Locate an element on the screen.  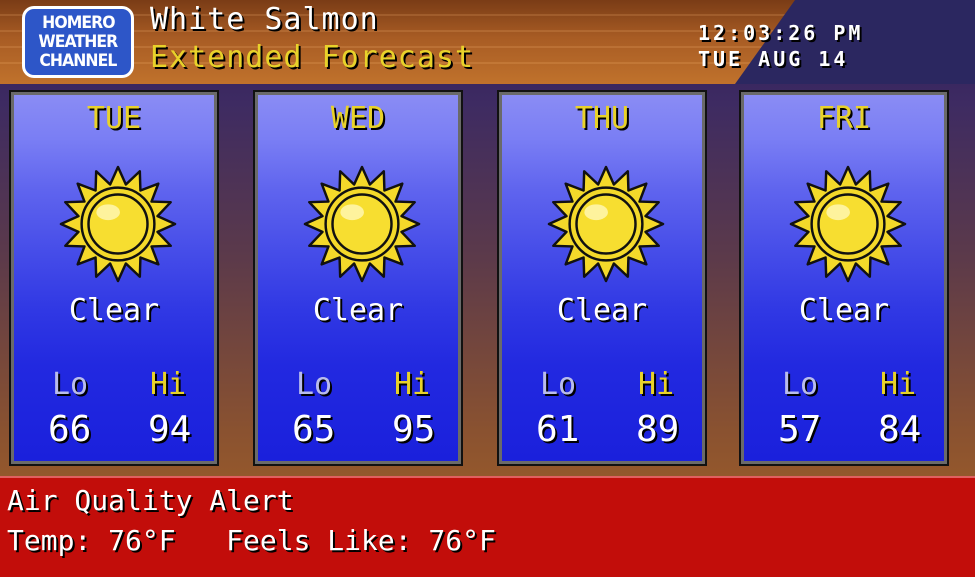
hi-temp: 95 is located at coordinates (414, 429).